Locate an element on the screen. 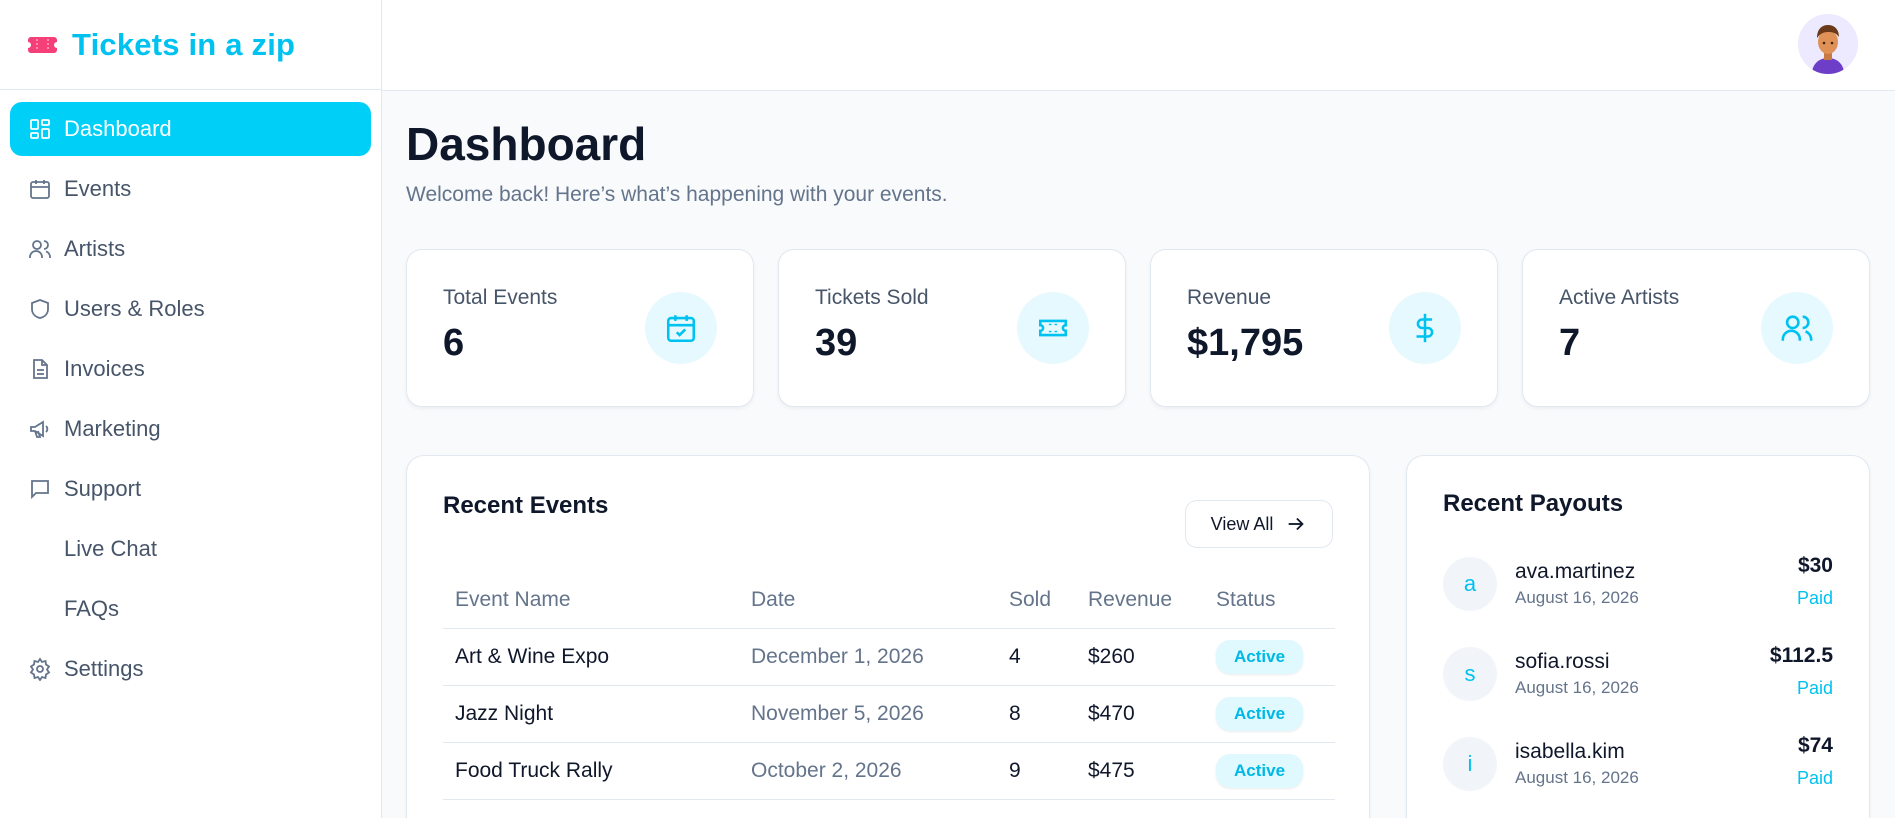 Image resolution: width=1895 pixels, height=818 pixels. gear-icon is located at coordinates (40, 669).